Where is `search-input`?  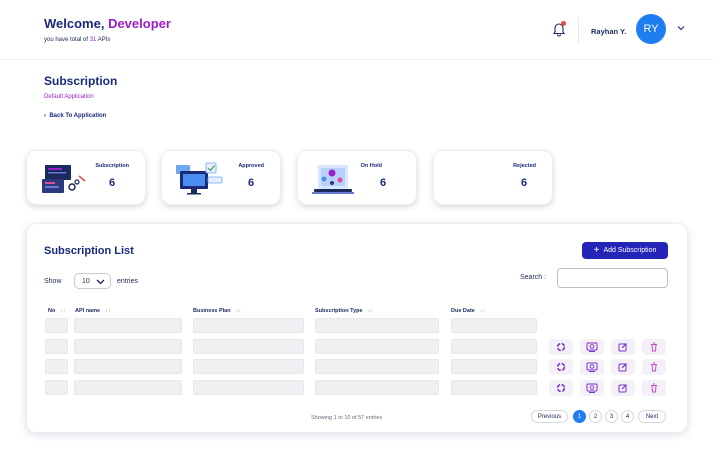
search-input is located at coordinates (612, 278).